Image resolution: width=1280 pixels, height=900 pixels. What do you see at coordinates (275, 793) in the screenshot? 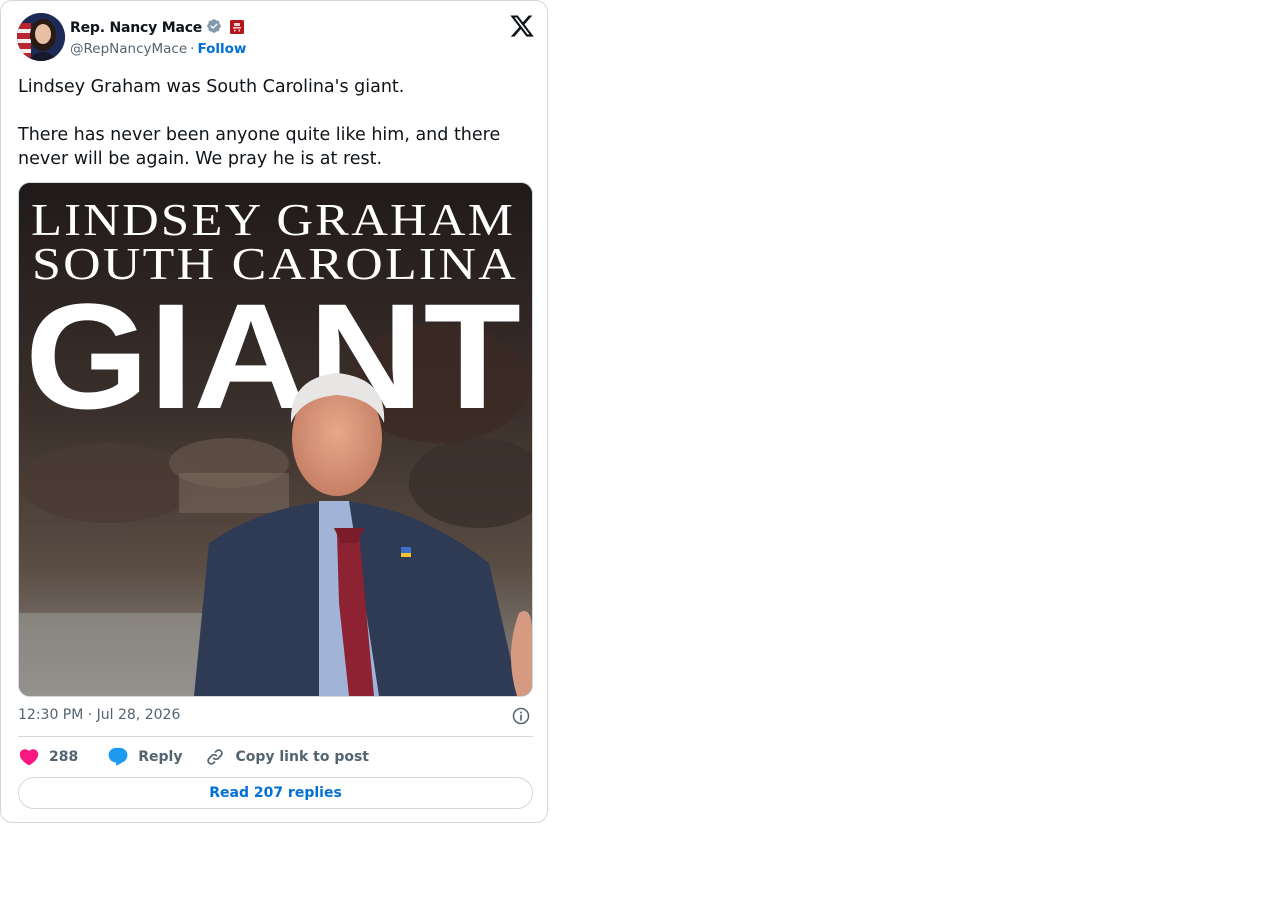
I see `read-replies-button: Read 207 replies` at bounding box center [275, 793].